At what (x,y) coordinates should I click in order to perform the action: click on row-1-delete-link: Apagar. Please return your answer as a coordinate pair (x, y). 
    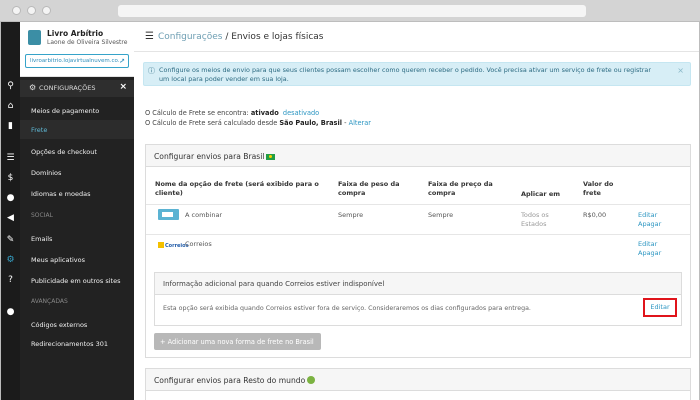
    Looking at the image, I should click on (649, 224).